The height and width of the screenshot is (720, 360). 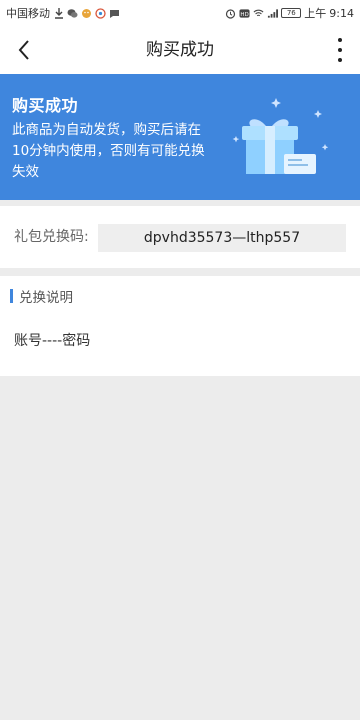 I want to click on battery-icon: 76, so click(x=291, y=13).